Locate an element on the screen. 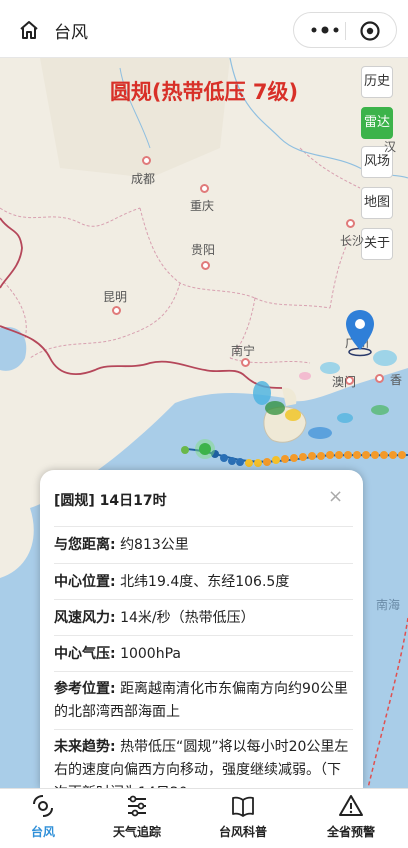 The width and height of the screenshot is (408, 848). info-row-position: 中心位置: 北纬19.4度、东经106.5度 is located at coordinates (203, 581).